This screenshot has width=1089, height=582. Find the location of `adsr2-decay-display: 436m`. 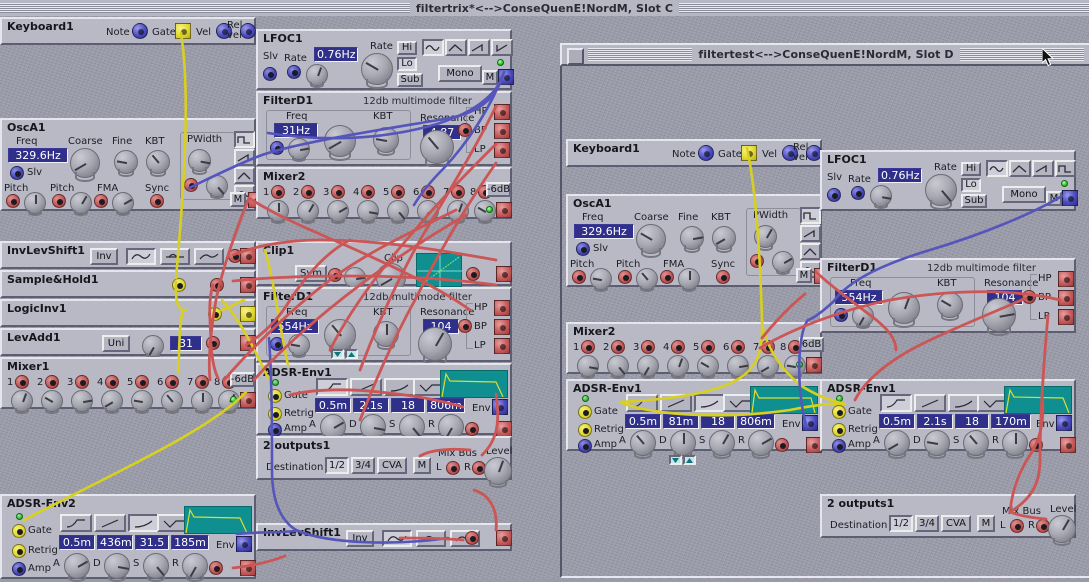

adsr2-decay-display: 436m is located at coordinates (115, 542).